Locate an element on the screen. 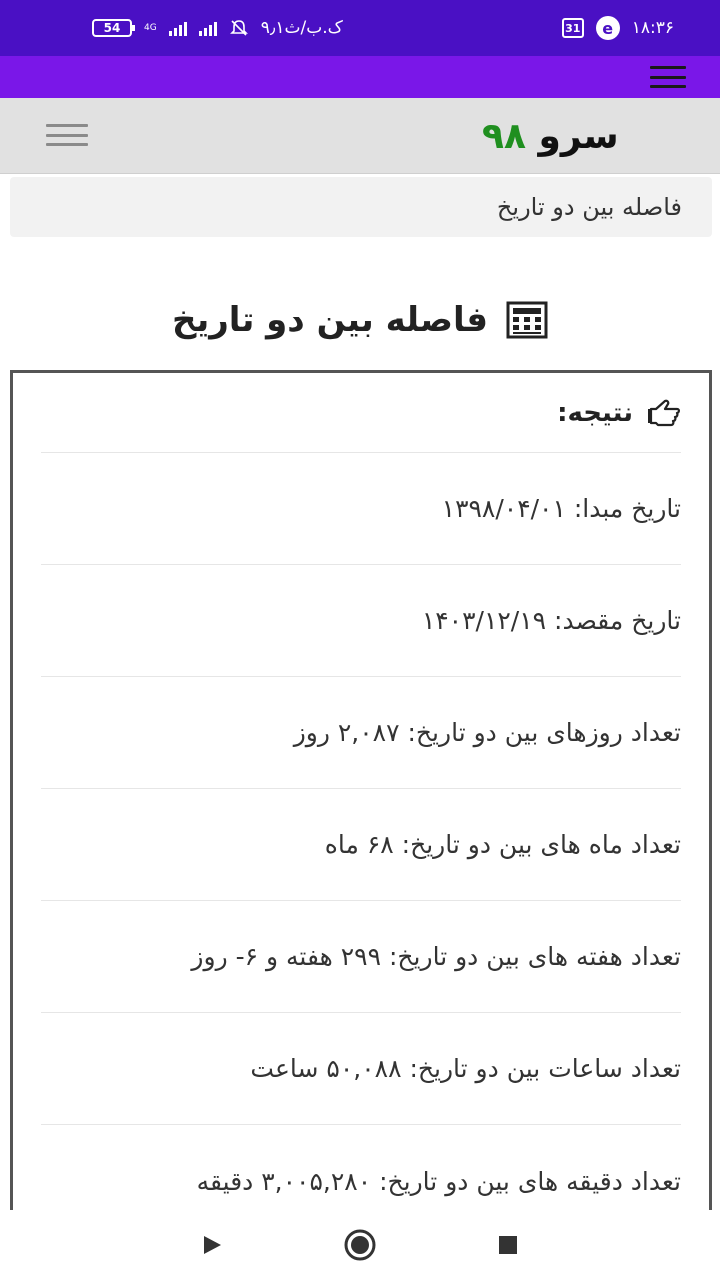  app-bar is located at coordinates (360, 77).